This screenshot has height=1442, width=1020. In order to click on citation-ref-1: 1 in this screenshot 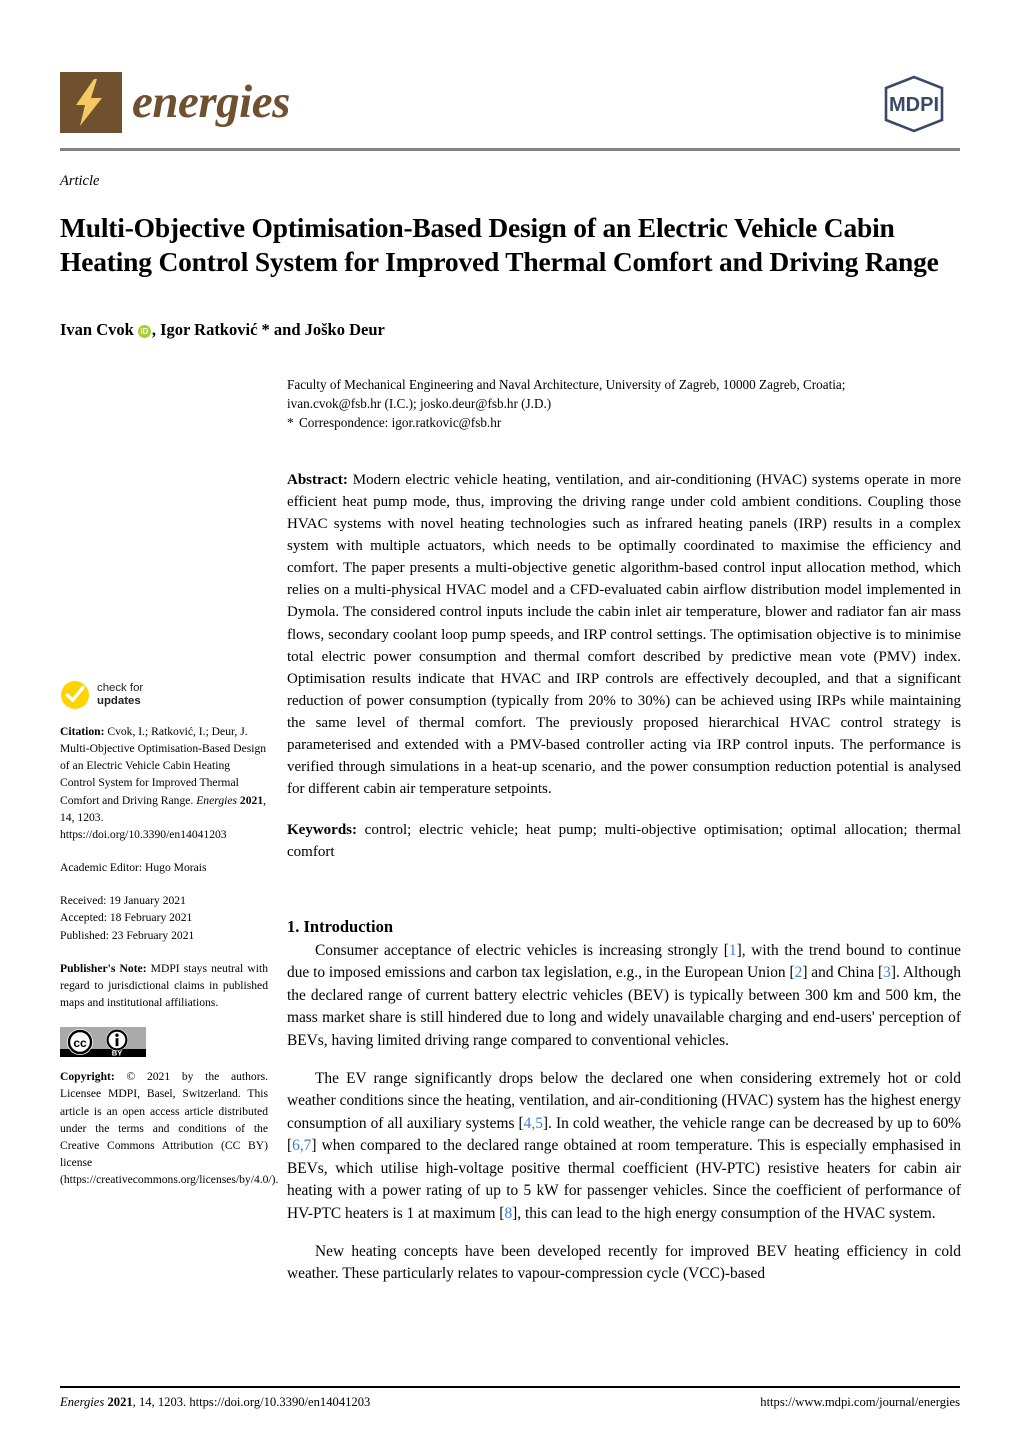, I will do `click(733, 950)`.